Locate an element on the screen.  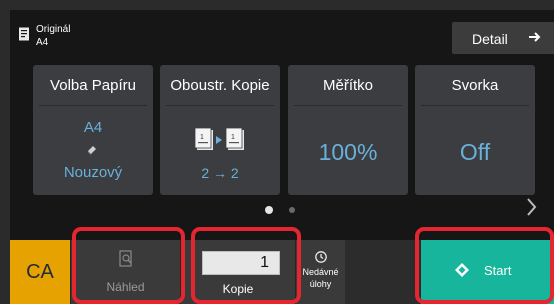
detail-button: Detail is located at coordinates (503, 38).